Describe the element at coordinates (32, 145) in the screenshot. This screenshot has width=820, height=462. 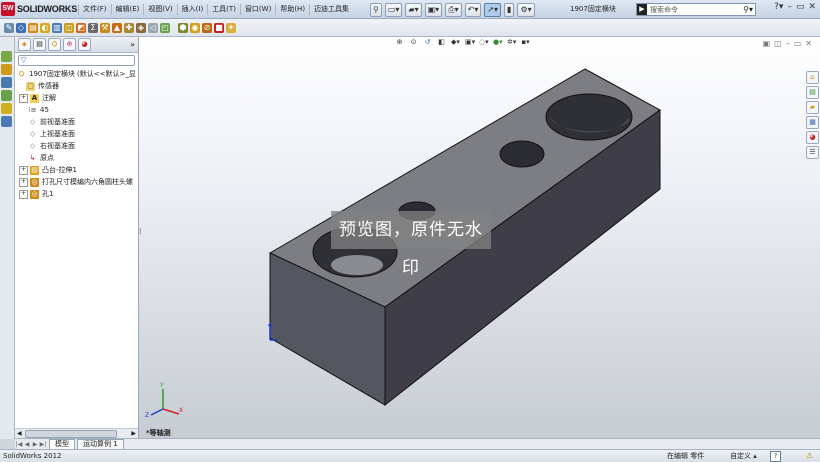
I see `plane-icon: ◇` at that location.